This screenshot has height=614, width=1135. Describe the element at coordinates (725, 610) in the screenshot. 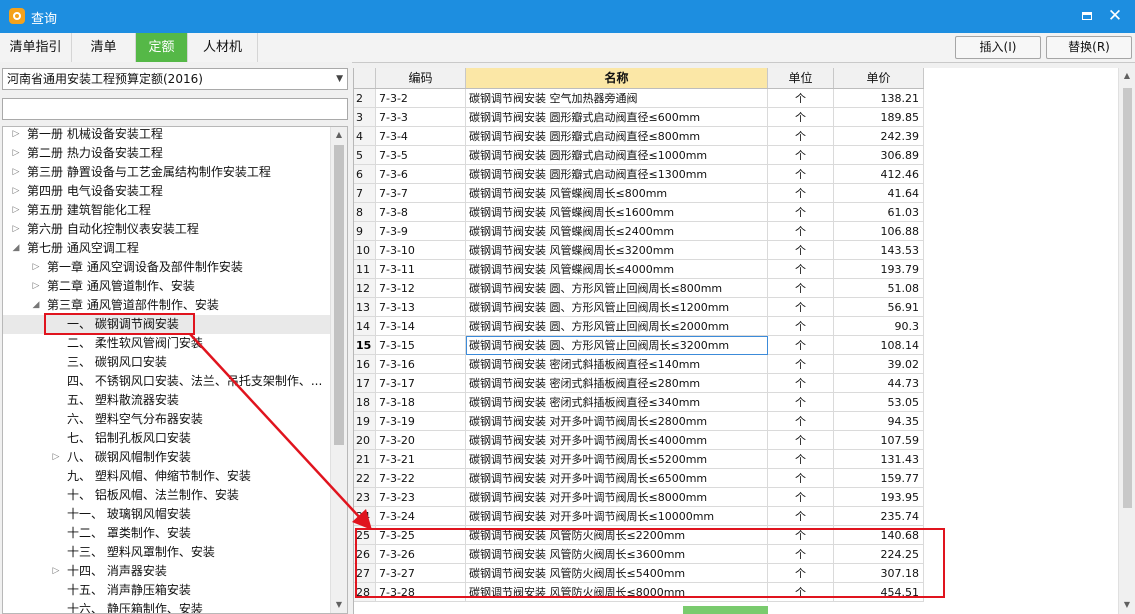

I see `bottom-expand-button` at that location.